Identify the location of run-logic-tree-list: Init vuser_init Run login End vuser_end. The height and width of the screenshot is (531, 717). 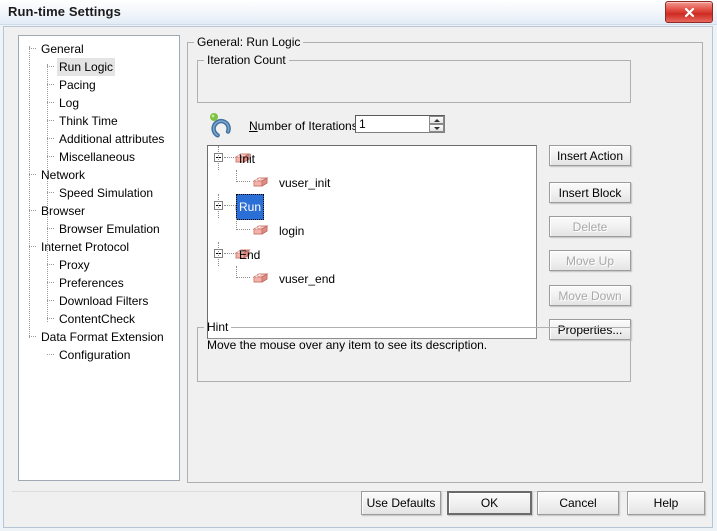
(372, 218).